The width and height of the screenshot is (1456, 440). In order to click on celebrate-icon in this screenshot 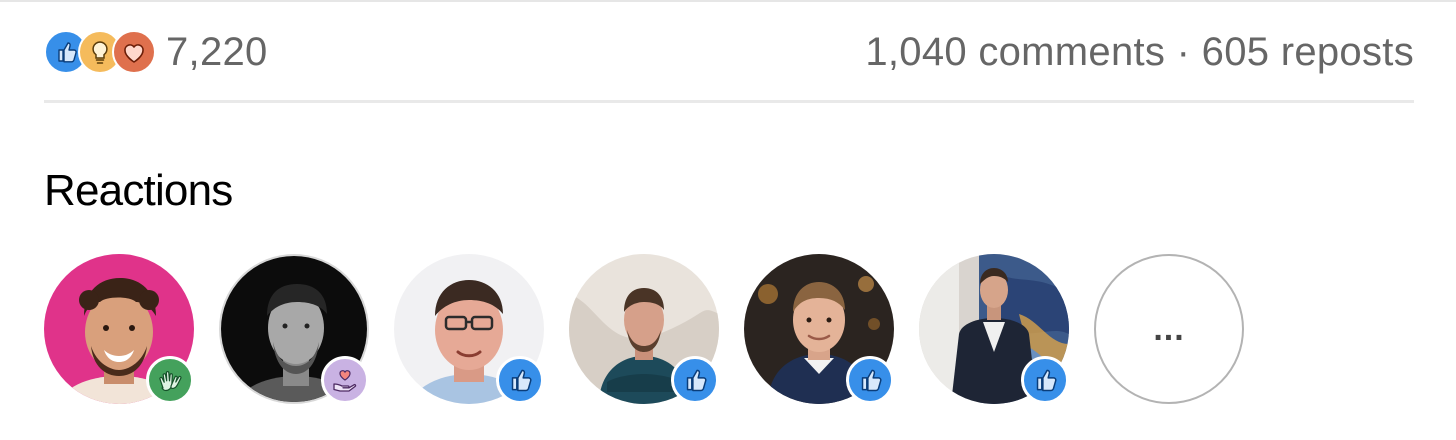, I will do `click(170, 380)`.